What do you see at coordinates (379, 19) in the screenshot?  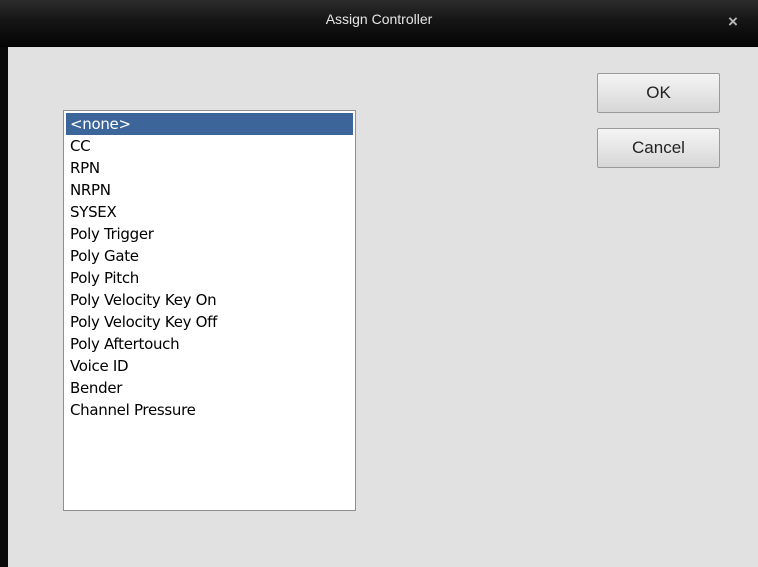 I see `dialog-title: Assign Controller` at bounding box center [379, 19].